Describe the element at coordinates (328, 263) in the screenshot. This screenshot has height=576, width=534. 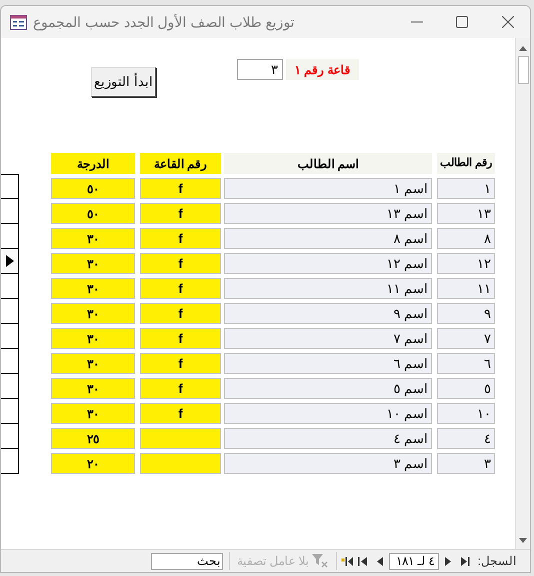
I see `student-name-field: اسم ١٢` at that location.